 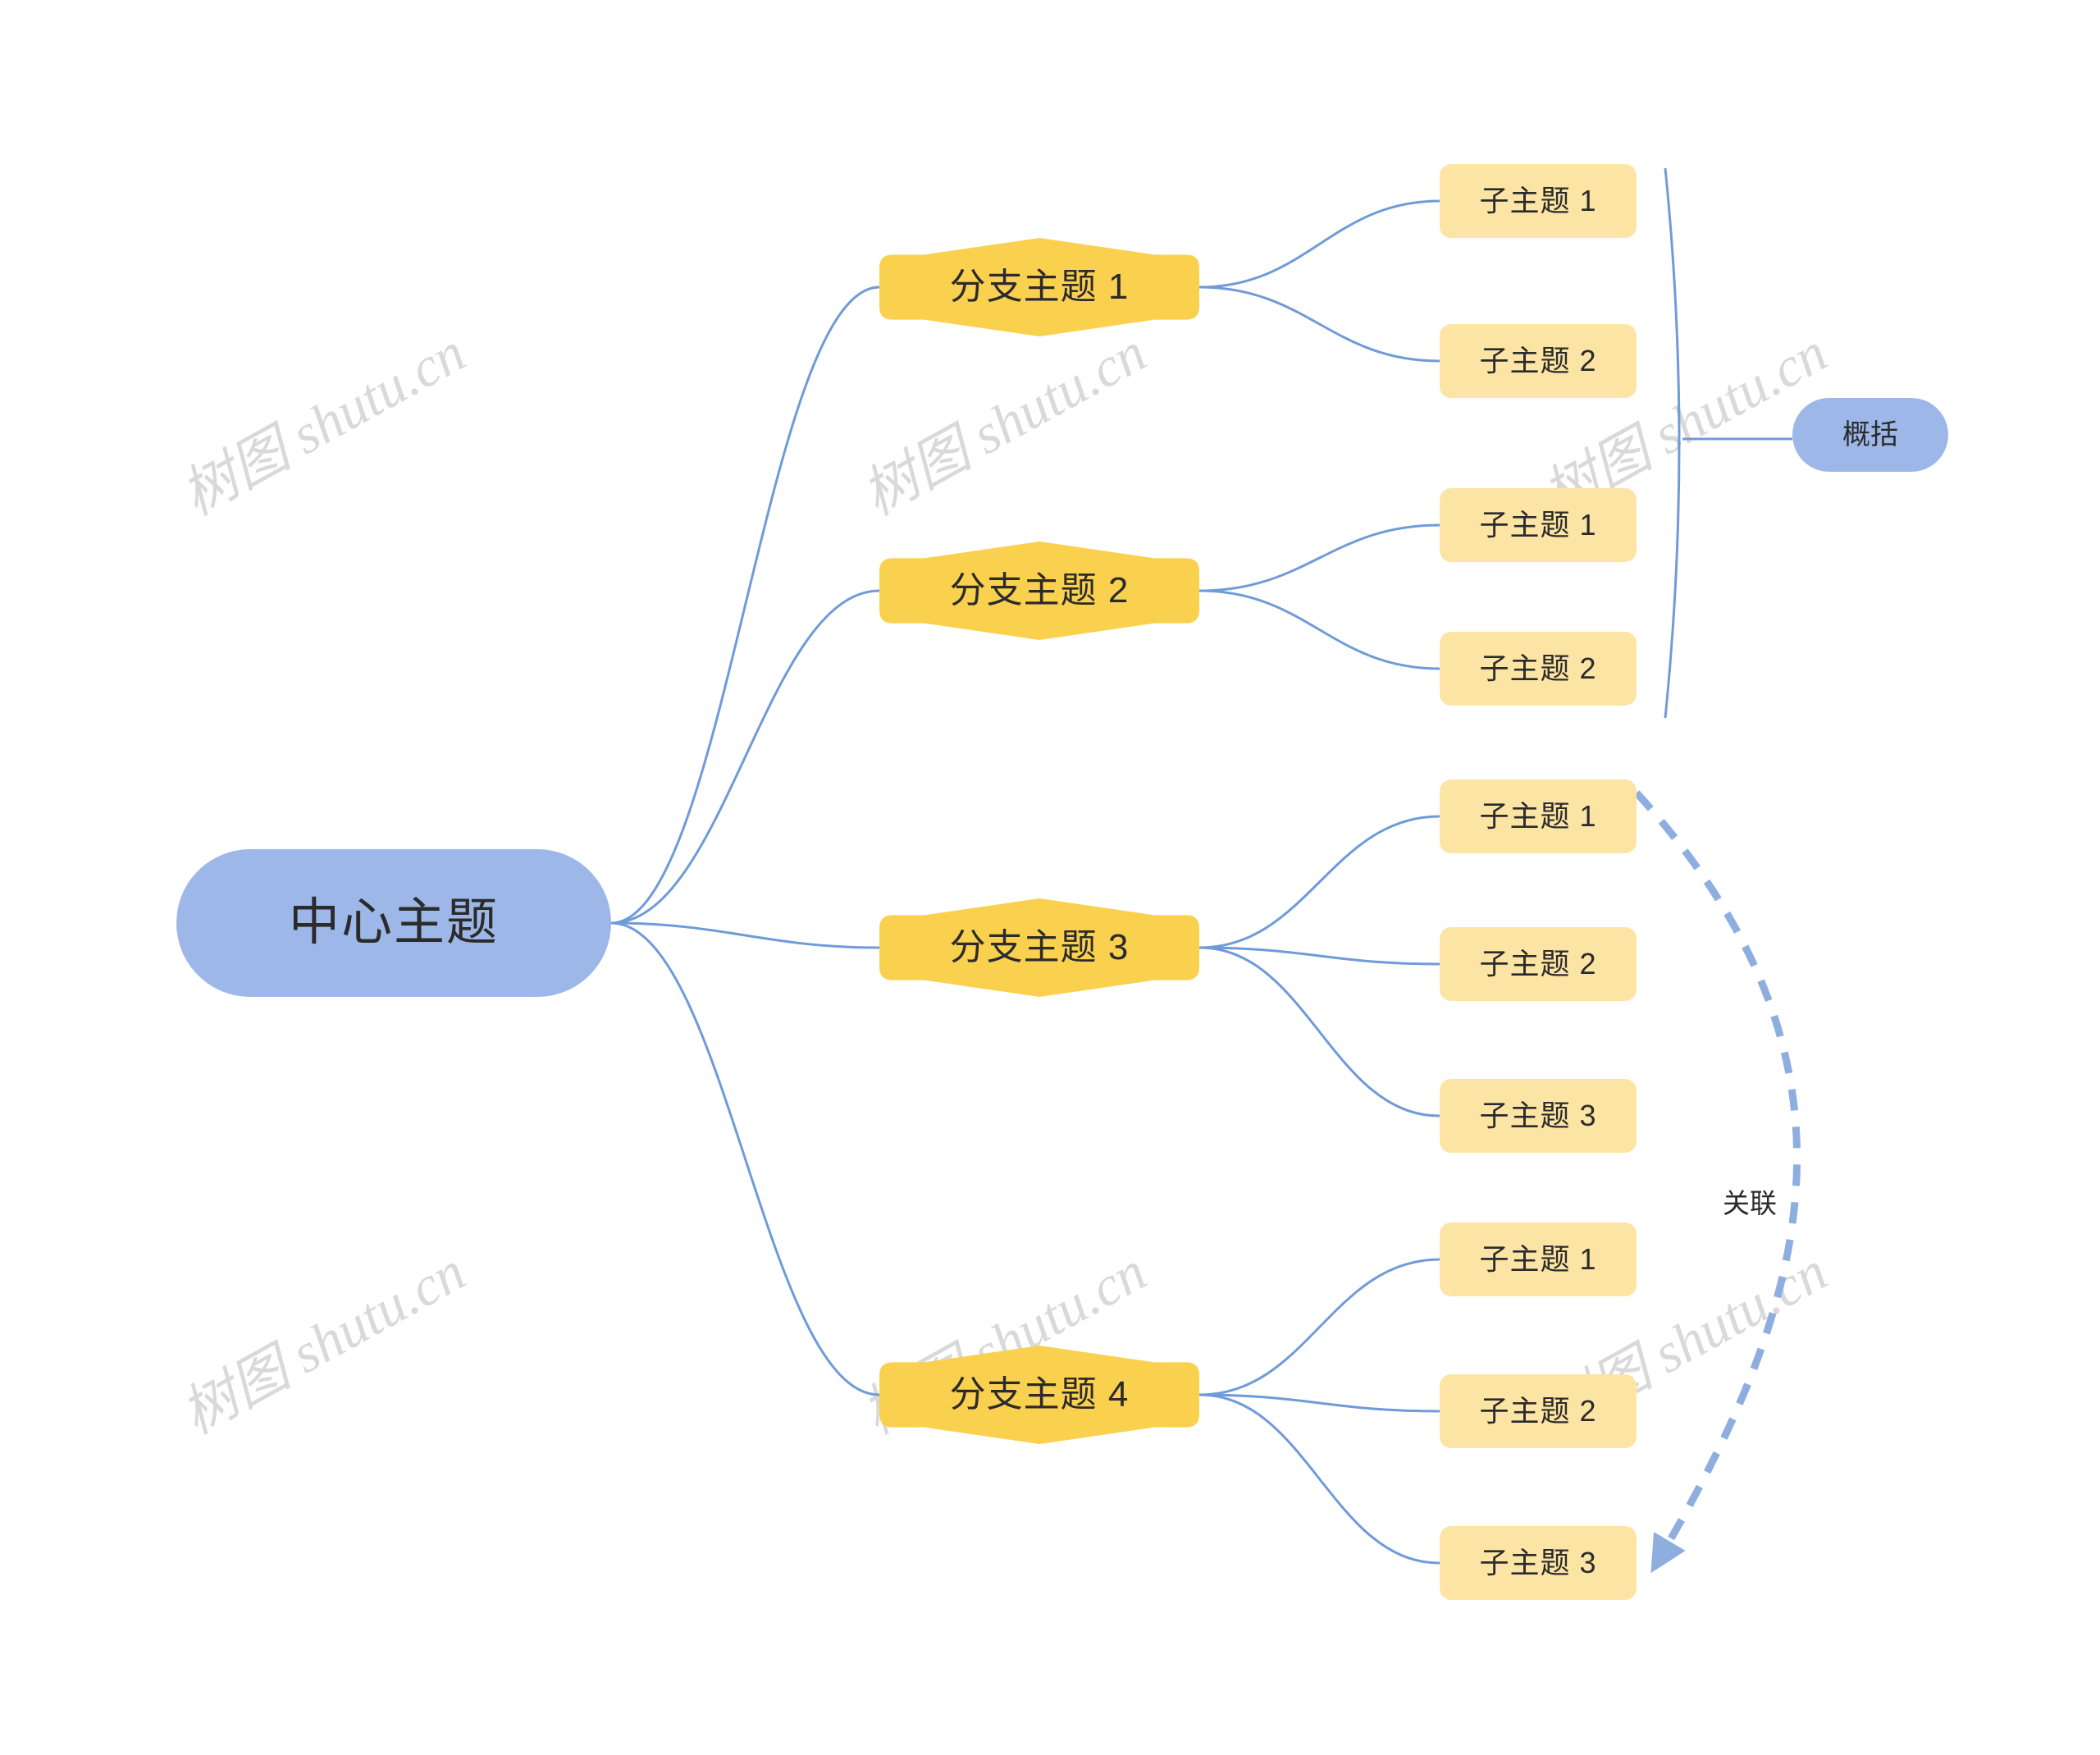 I want to click on subtopic-1-2-label: 子主题 2, so click(x=1538, y=361).